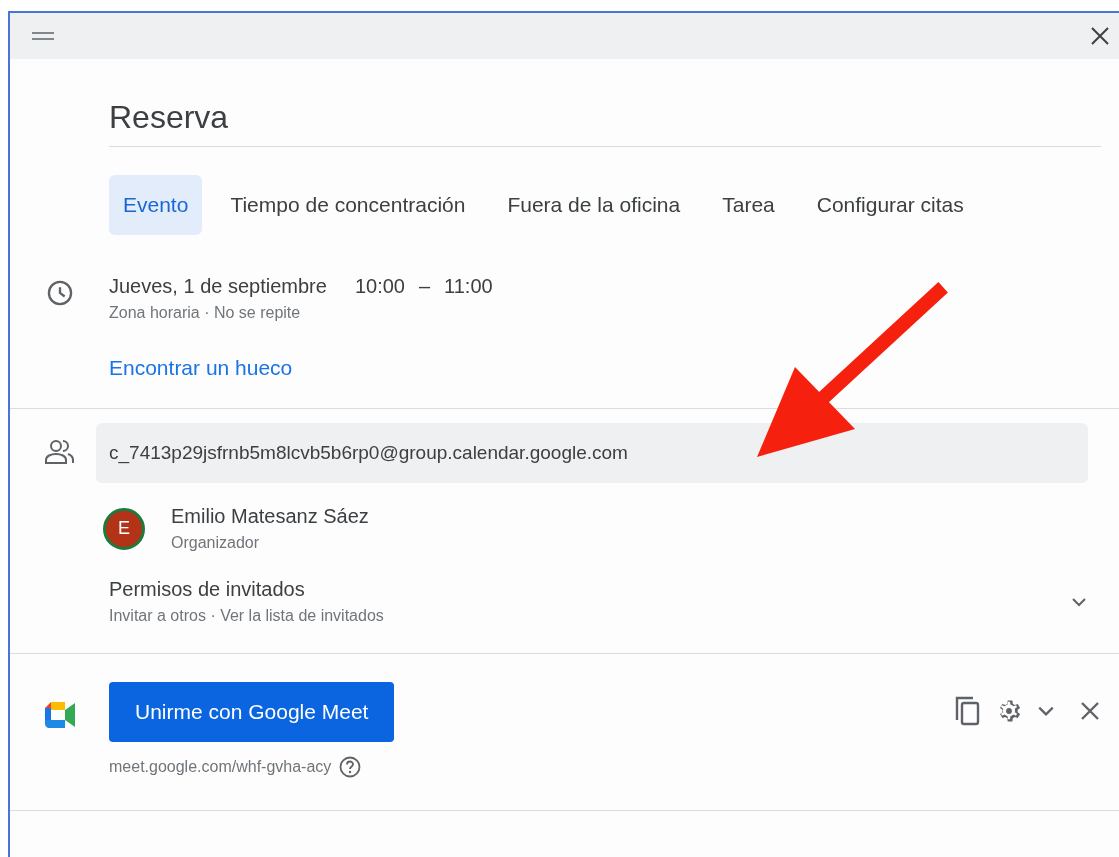 This screenshot has width=1119, height=857. I want to click on people-icon, so click(59, 452).